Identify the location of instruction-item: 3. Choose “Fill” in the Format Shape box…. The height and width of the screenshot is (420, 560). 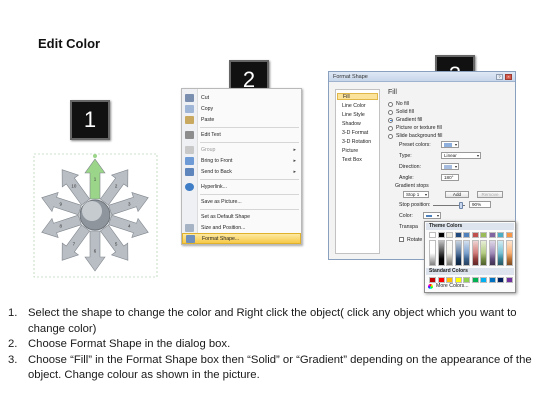
(280, 368).